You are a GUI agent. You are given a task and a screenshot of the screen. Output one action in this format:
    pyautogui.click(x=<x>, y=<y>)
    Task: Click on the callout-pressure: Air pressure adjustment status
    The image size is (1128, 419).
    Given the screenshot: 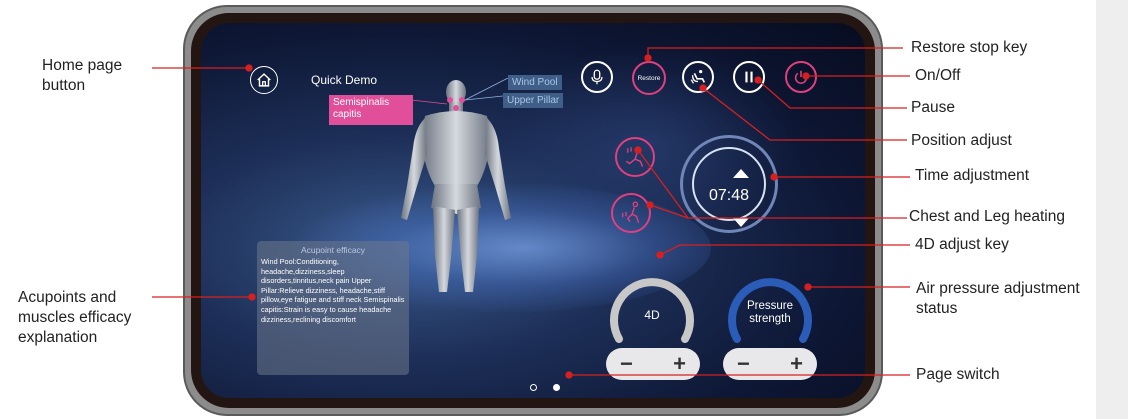 What is the action you would take?
    pyautogui.click(x=998, y=298)
    